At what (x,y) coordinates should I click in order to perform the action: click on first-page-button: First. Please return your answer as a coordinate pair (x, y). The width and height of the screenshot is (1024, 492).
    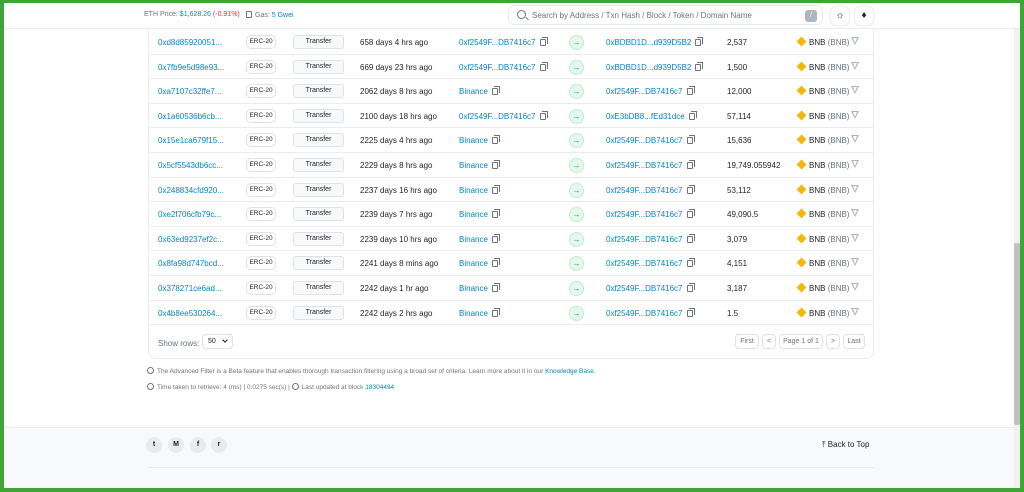
    Looking at the image, I should click on (747, 341).